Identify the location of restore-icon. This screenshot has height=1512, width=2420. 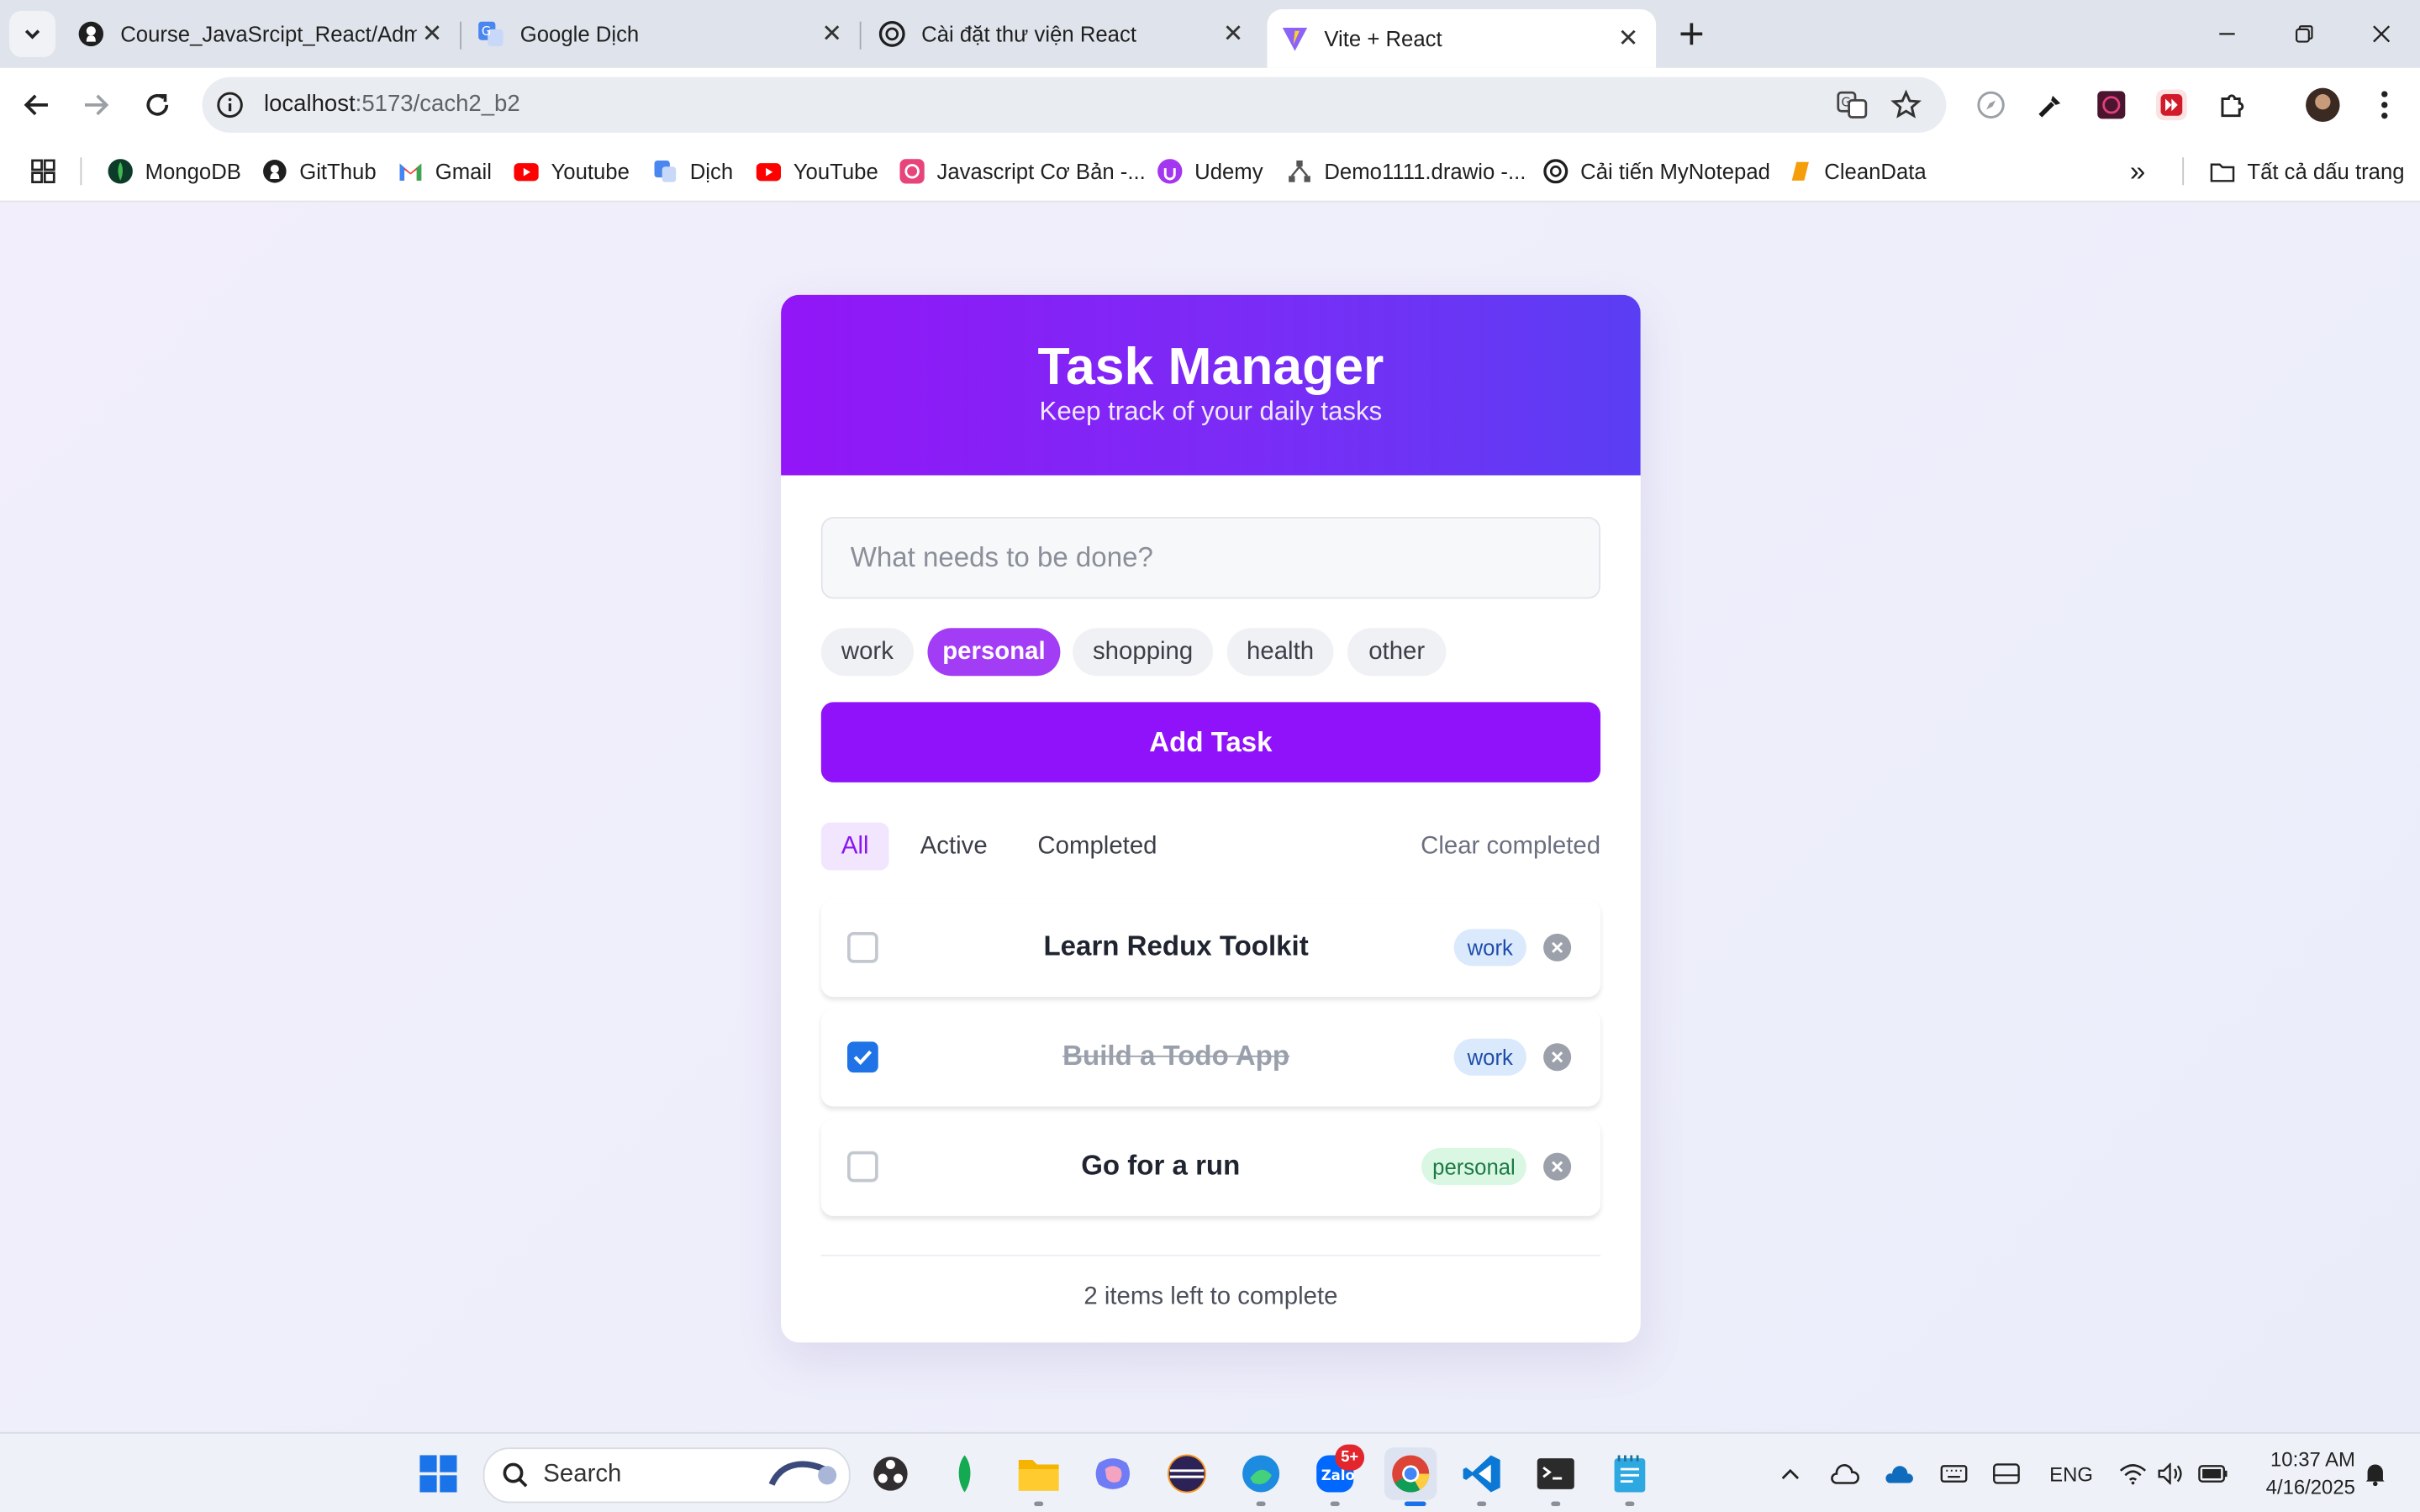
(2304, 34).